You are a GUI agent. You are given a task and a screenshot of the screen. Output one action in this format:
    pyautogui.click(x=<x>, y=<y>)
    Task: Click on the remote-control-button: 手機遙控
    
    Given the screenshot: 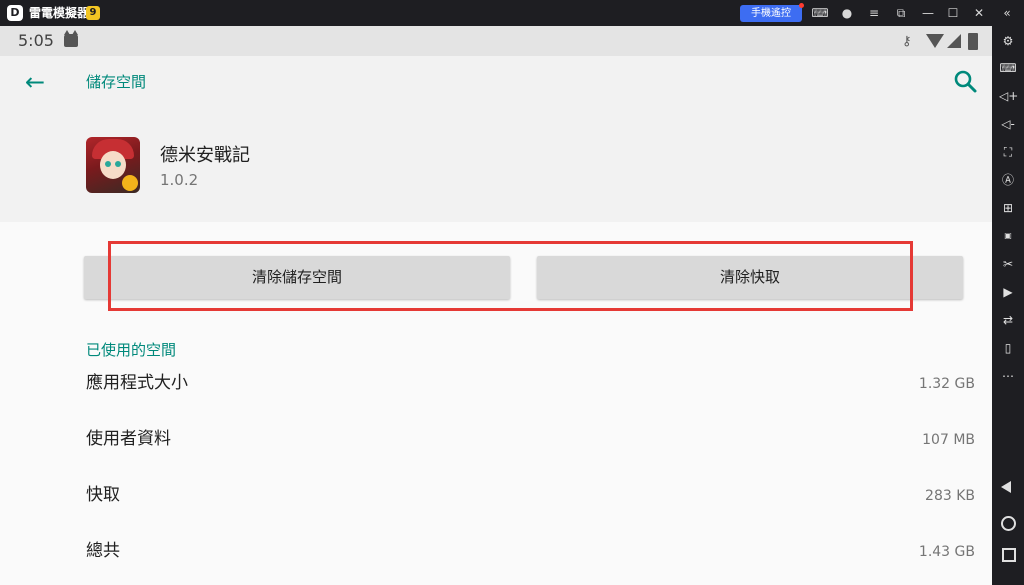 What is the action you would take?
    pyautogui.click(x=772, y=12)
    